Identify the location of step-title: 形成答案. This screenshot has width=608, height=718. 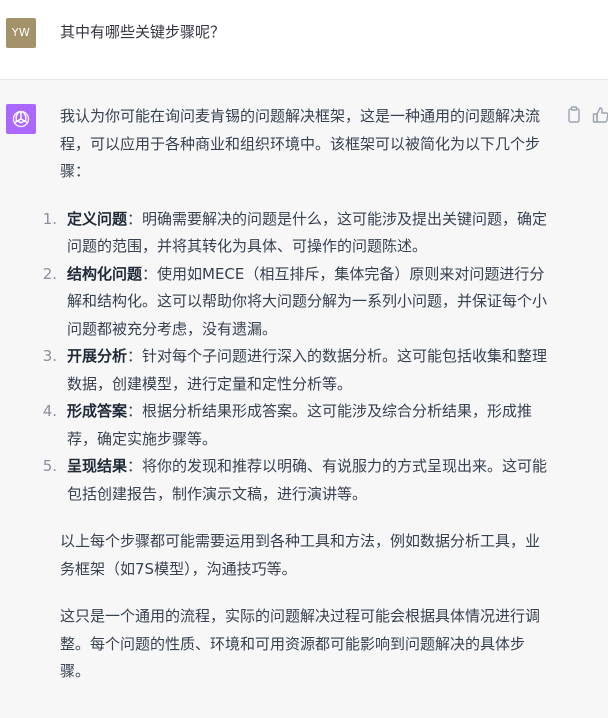
(97, 411).